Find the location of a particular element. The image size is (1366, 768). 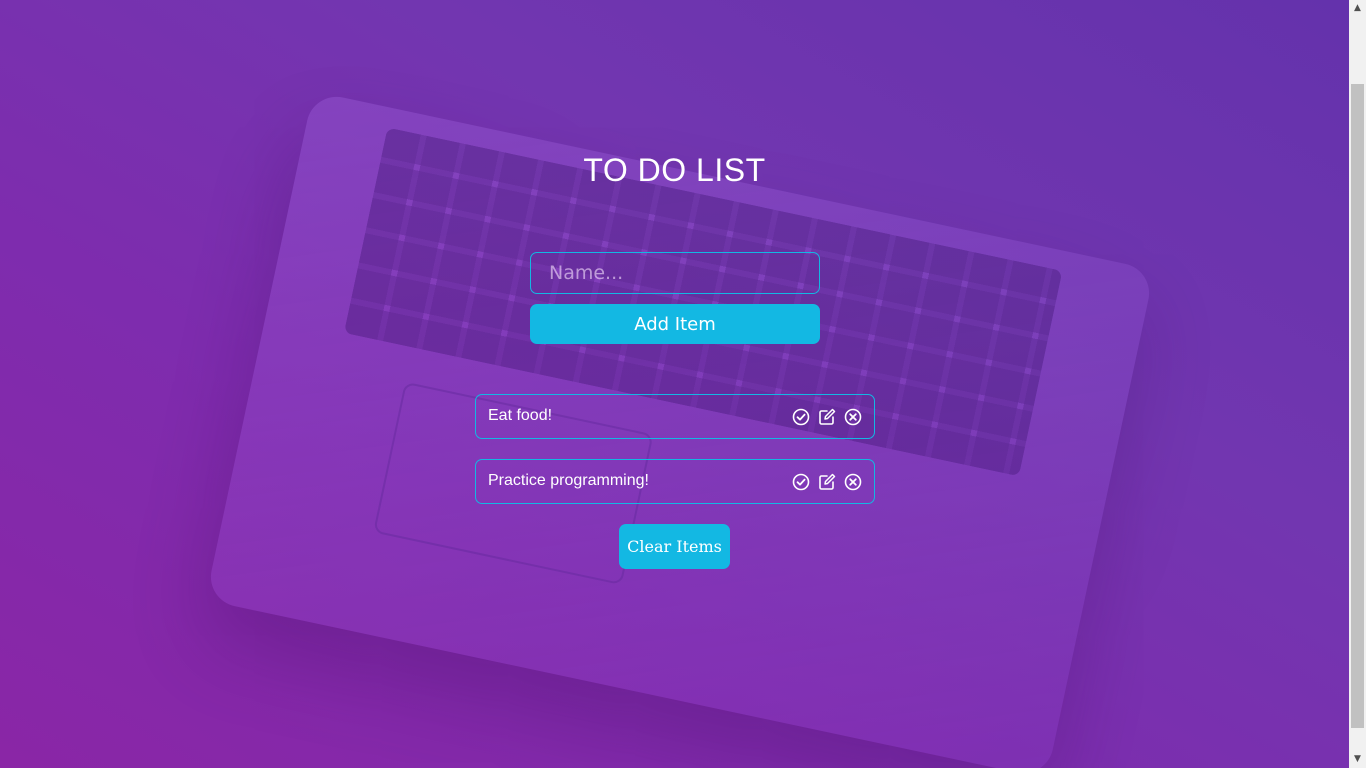

item-text: Practice programming! is located at coordinates (568, 480).